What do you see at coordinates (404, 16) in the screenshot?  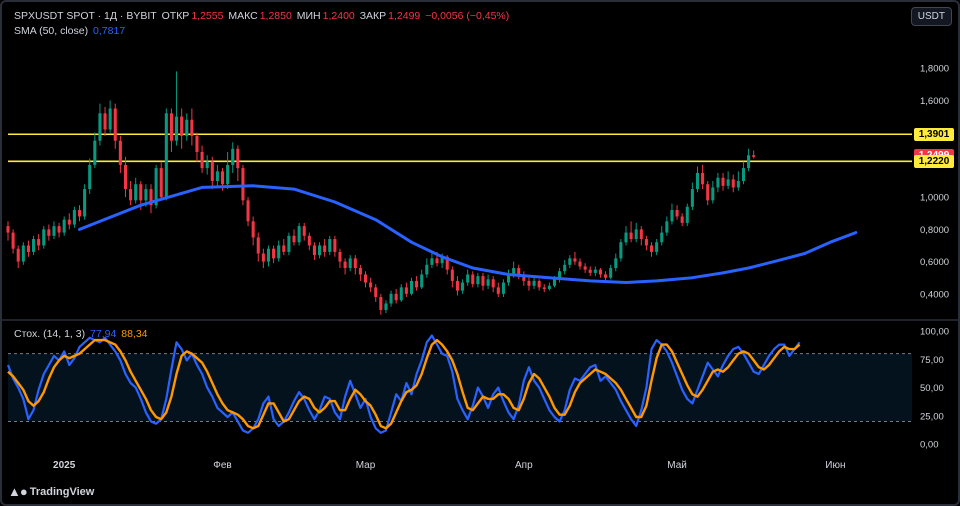 I see `close-value: 1,2499` at bounding box center [404, 16].